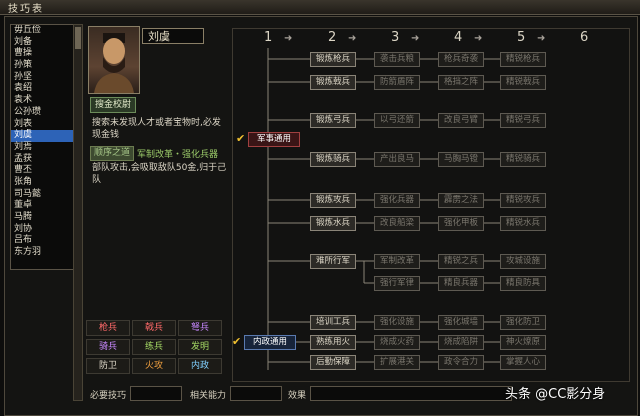 The height and width of the screenshot is (416, 640). Describe the element at coordinates (333, 261) in the screenshot. I see `skill-node: 难所行军` at that location.